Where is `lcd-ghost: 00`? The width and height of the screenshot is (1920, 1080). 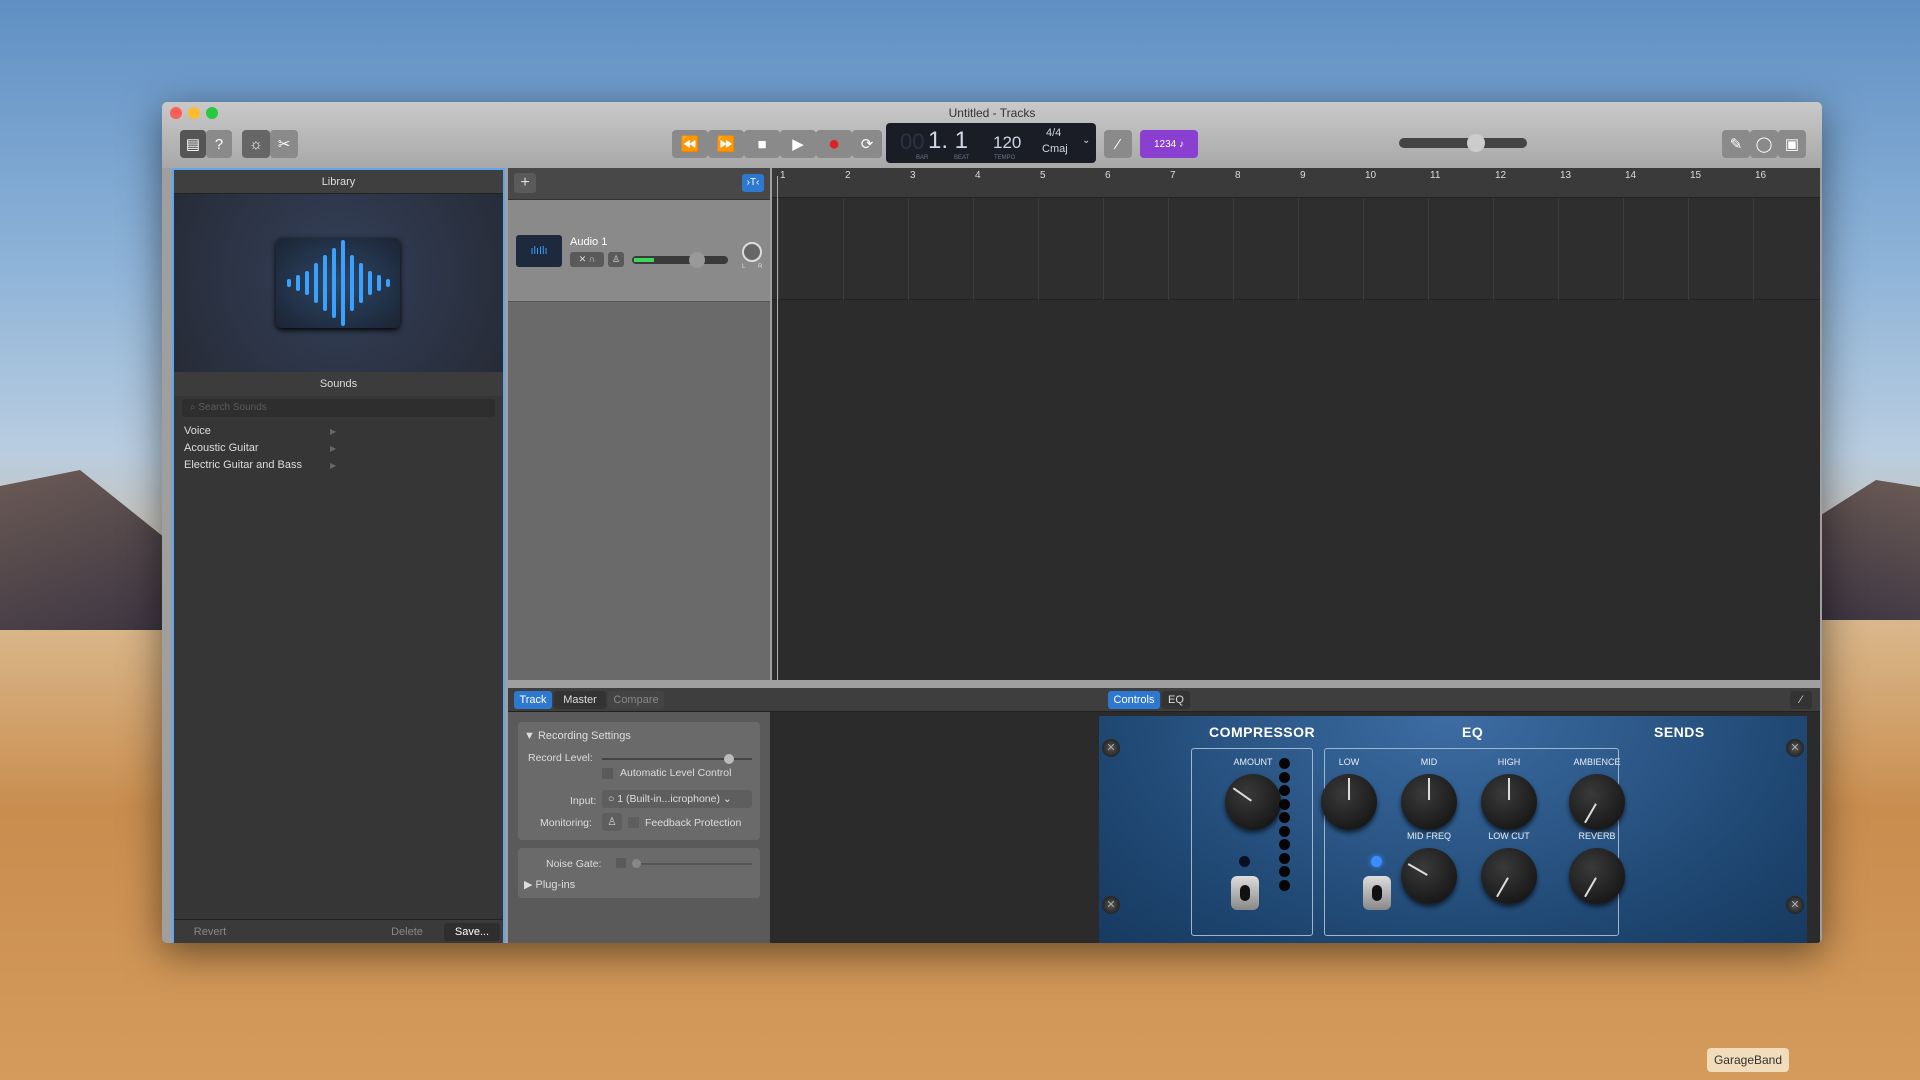
lcd-ghost: 00 is located at coordinates (912, 141).